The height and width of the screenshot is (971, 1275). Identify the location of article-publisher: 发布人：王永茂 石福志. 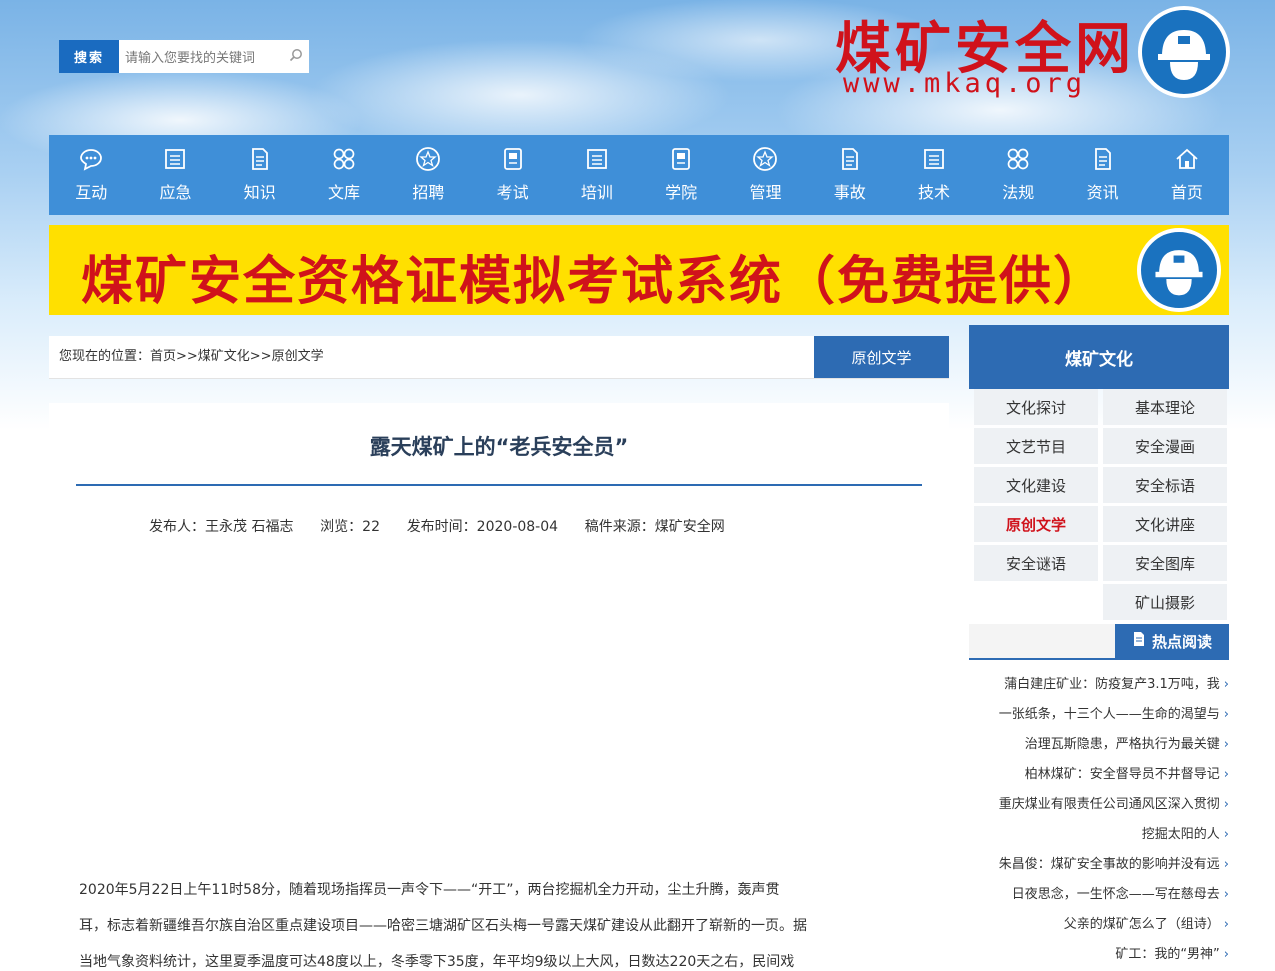
(221, 527).